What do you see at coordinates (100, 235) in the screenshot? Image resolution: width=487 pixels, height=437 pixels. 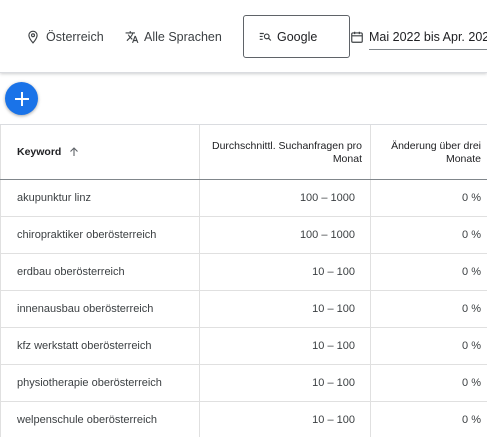 I see `keyword-cell: chiropraktiker oberösterreich` at bounding box center [100, 235].